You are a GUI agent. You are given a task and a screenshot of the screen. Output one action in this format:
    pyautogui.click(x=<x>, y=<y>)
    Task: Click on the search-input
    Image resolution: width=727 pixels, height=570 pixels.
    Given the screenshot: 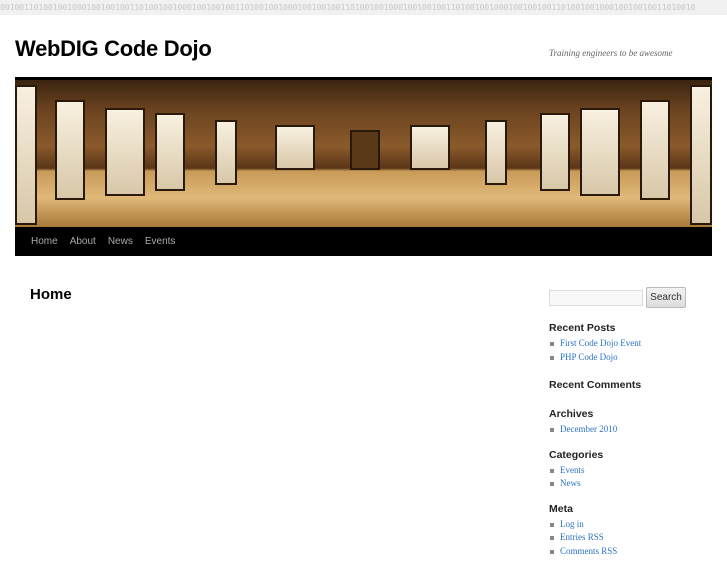 What is the action you would take?
    pyautogui.click(x=596, y=298)
    